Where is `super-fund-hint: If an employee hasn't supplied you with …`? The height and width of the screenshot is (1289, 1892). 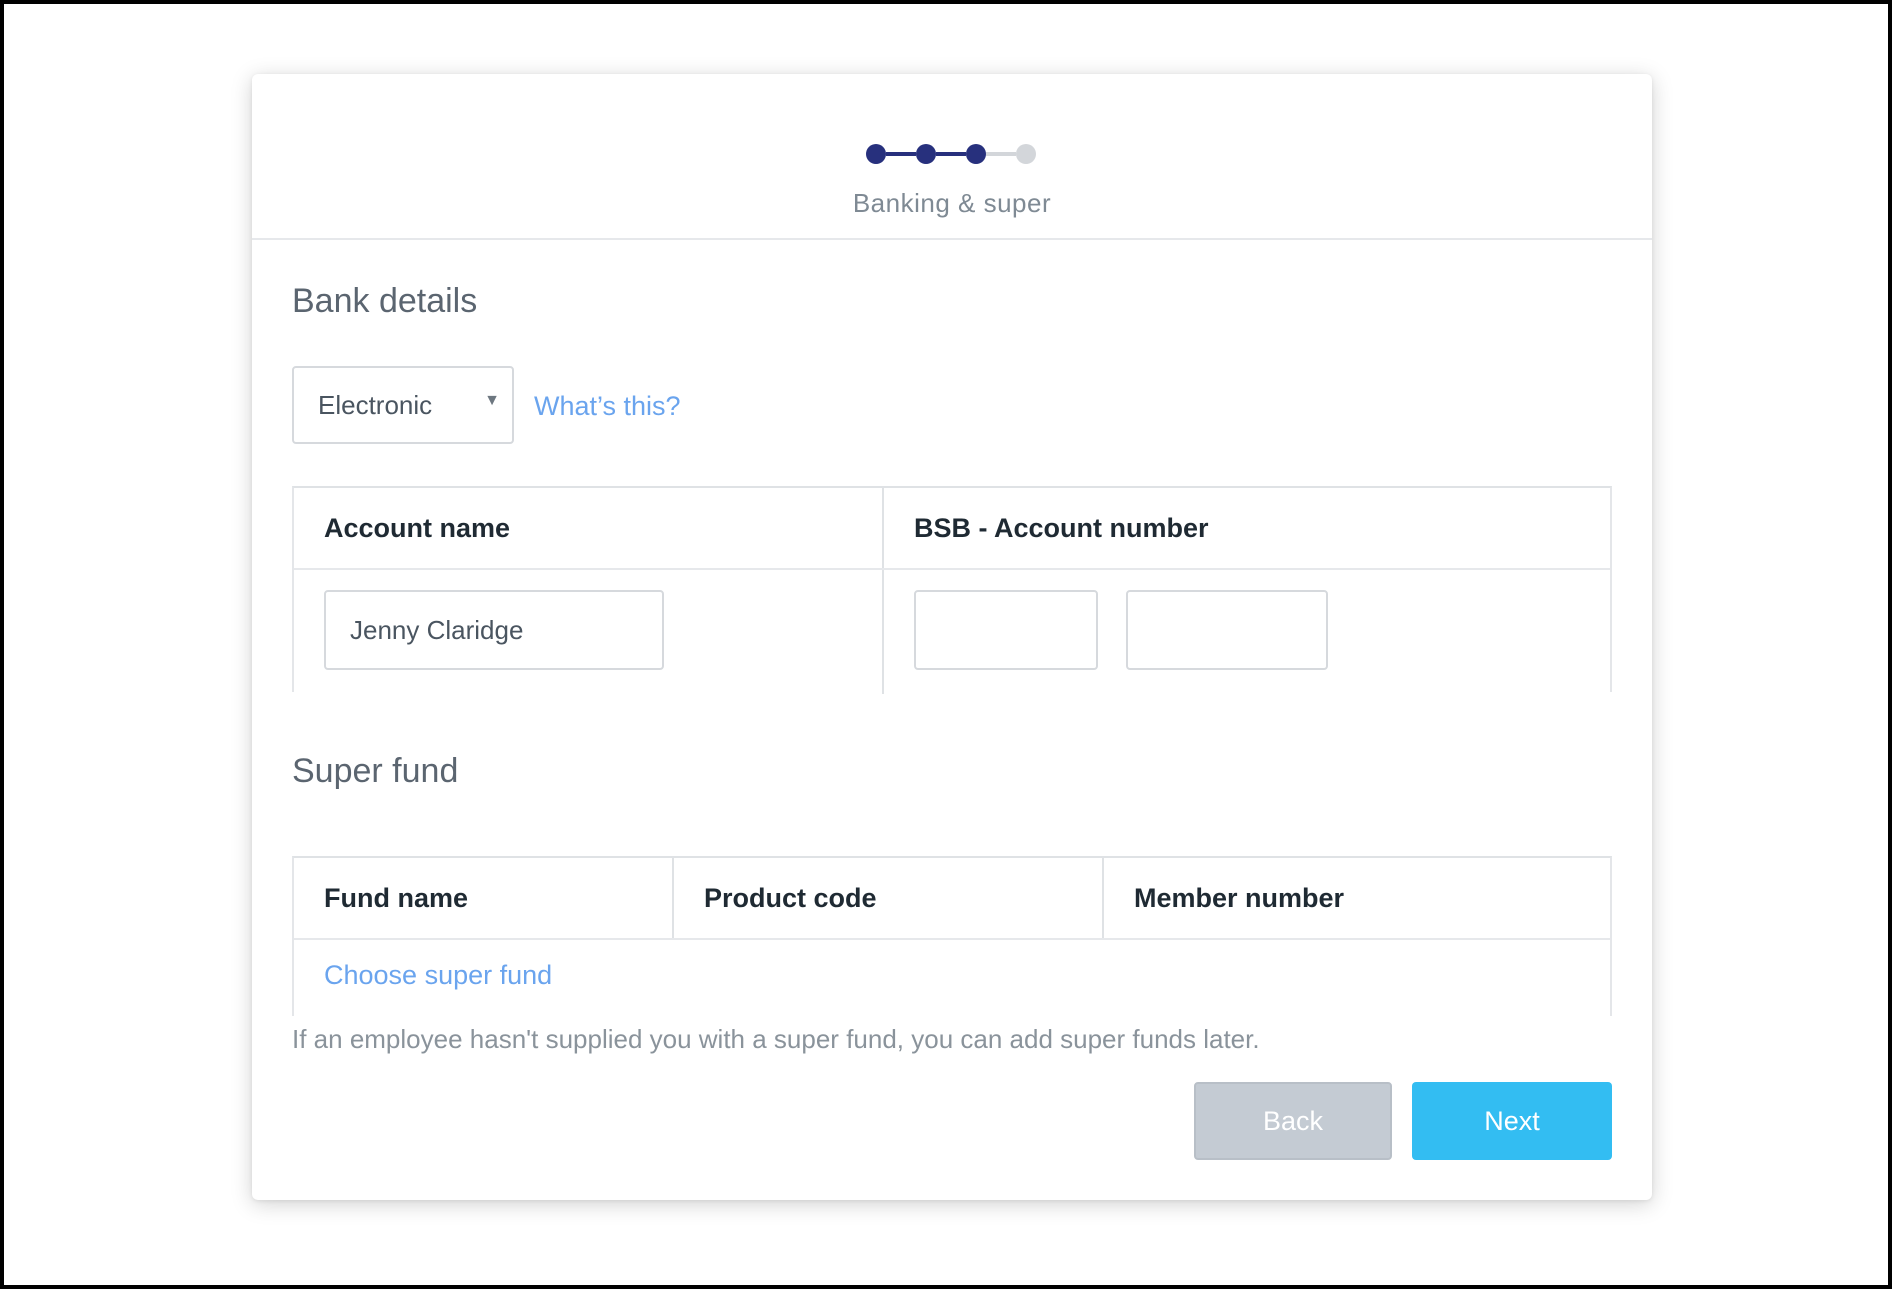 super-fund-hint: If an employee hasn't supplied you with … is located at coordinates (776, 1039).